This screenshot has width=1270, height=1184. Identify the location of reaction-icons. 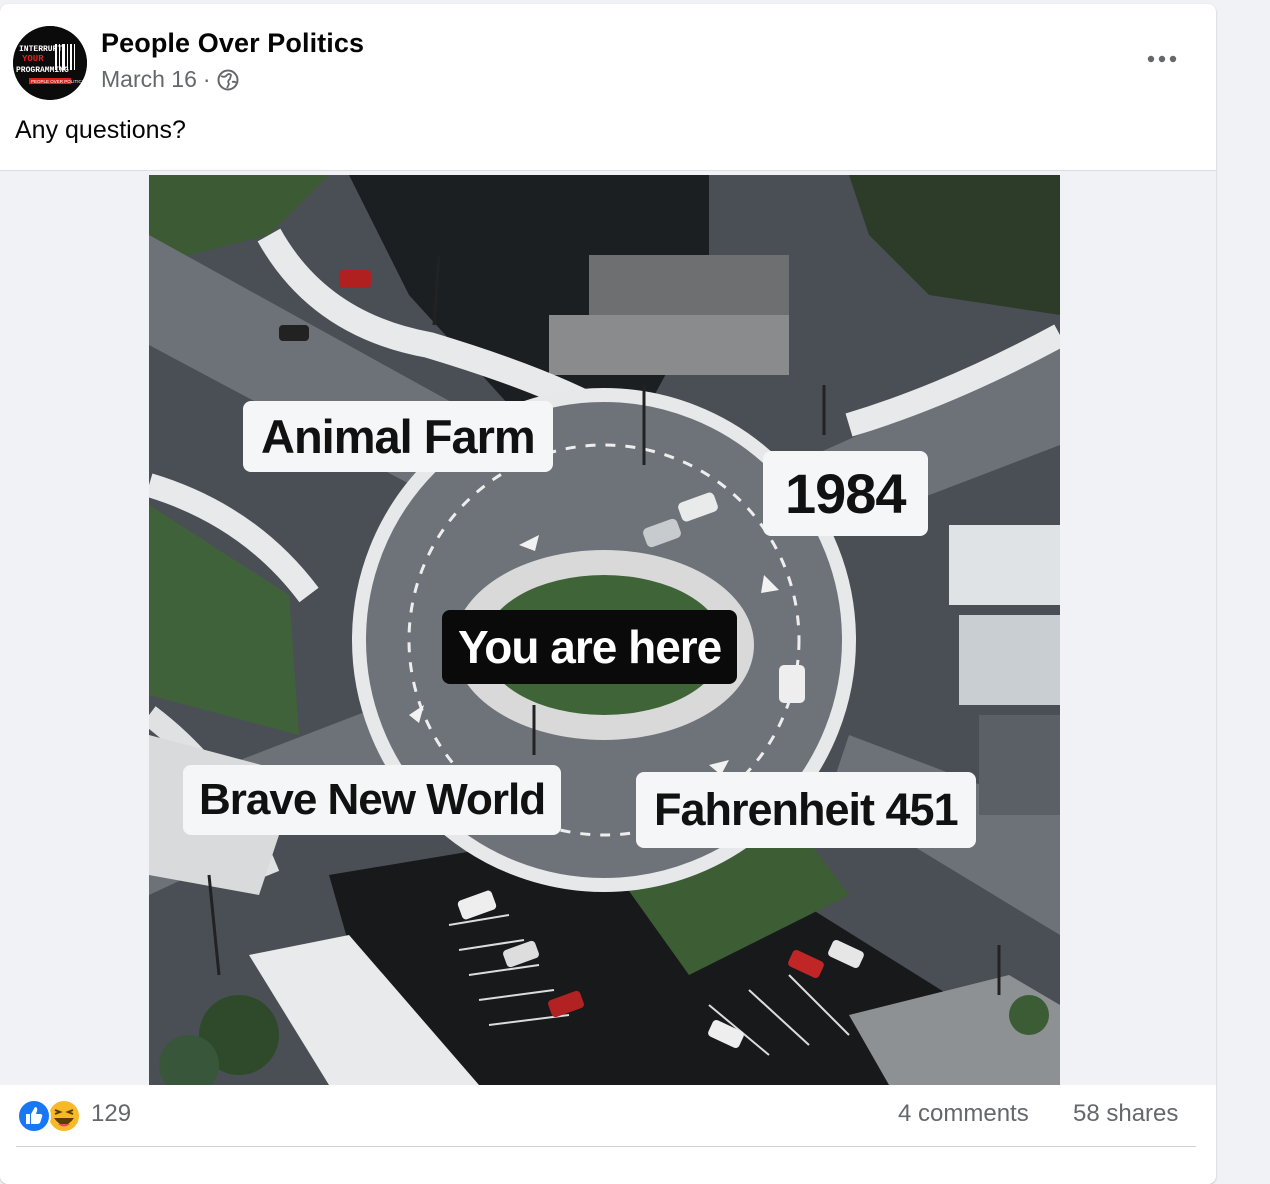
(51, 1116).